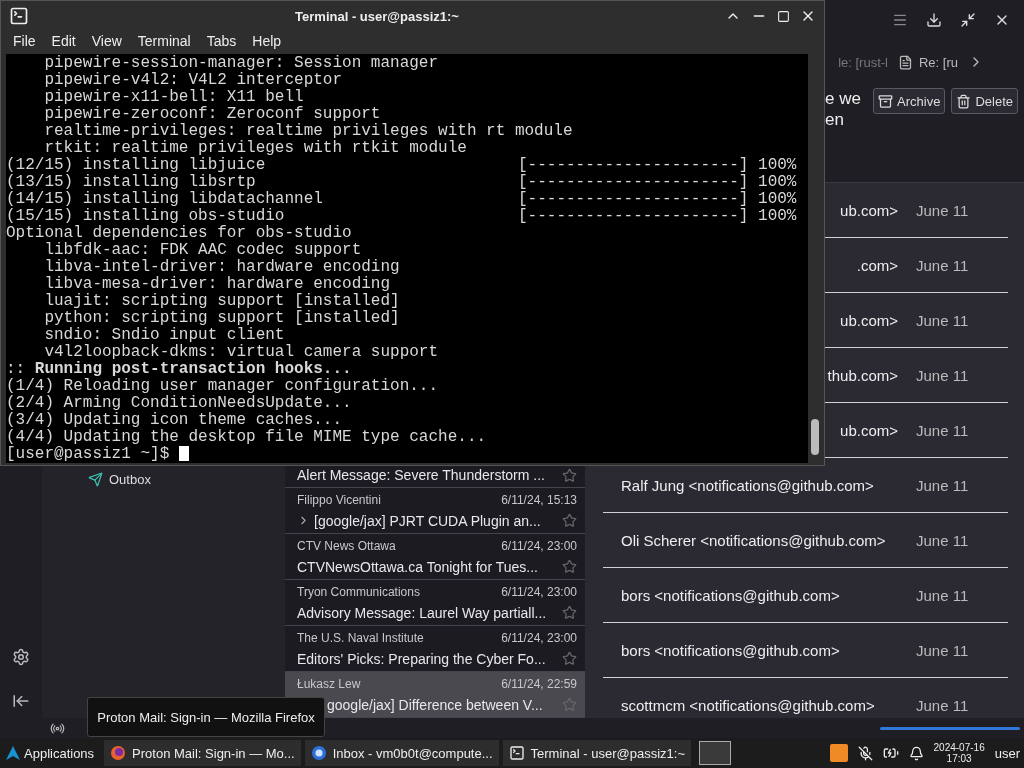 The height and width of the screenshot is (768, 1024). I want to click on terminal-line: v4l2loopback-dkms: virtual camera support, so click(241, 352).